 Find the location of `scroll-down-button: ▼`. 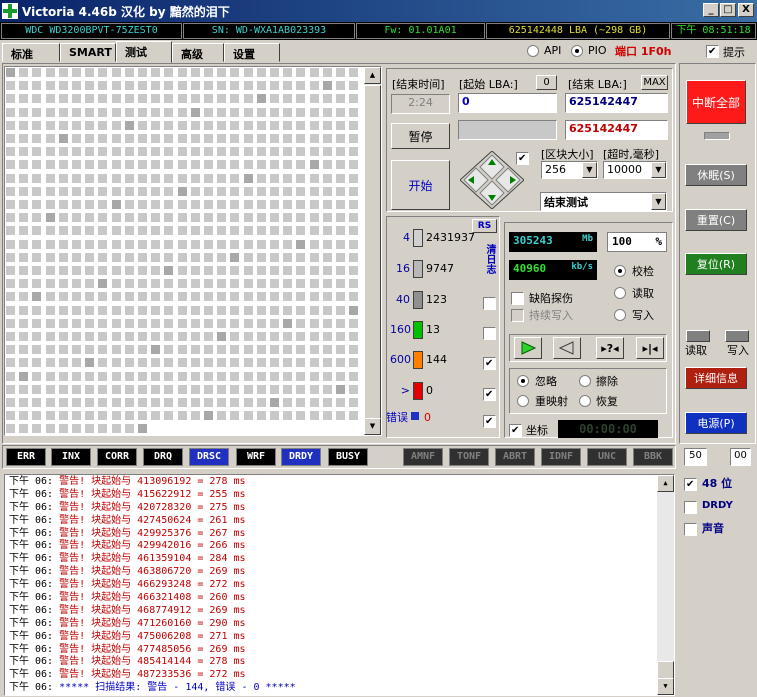

scroll-down-button: ▼ is located at coordinates (372, 426).